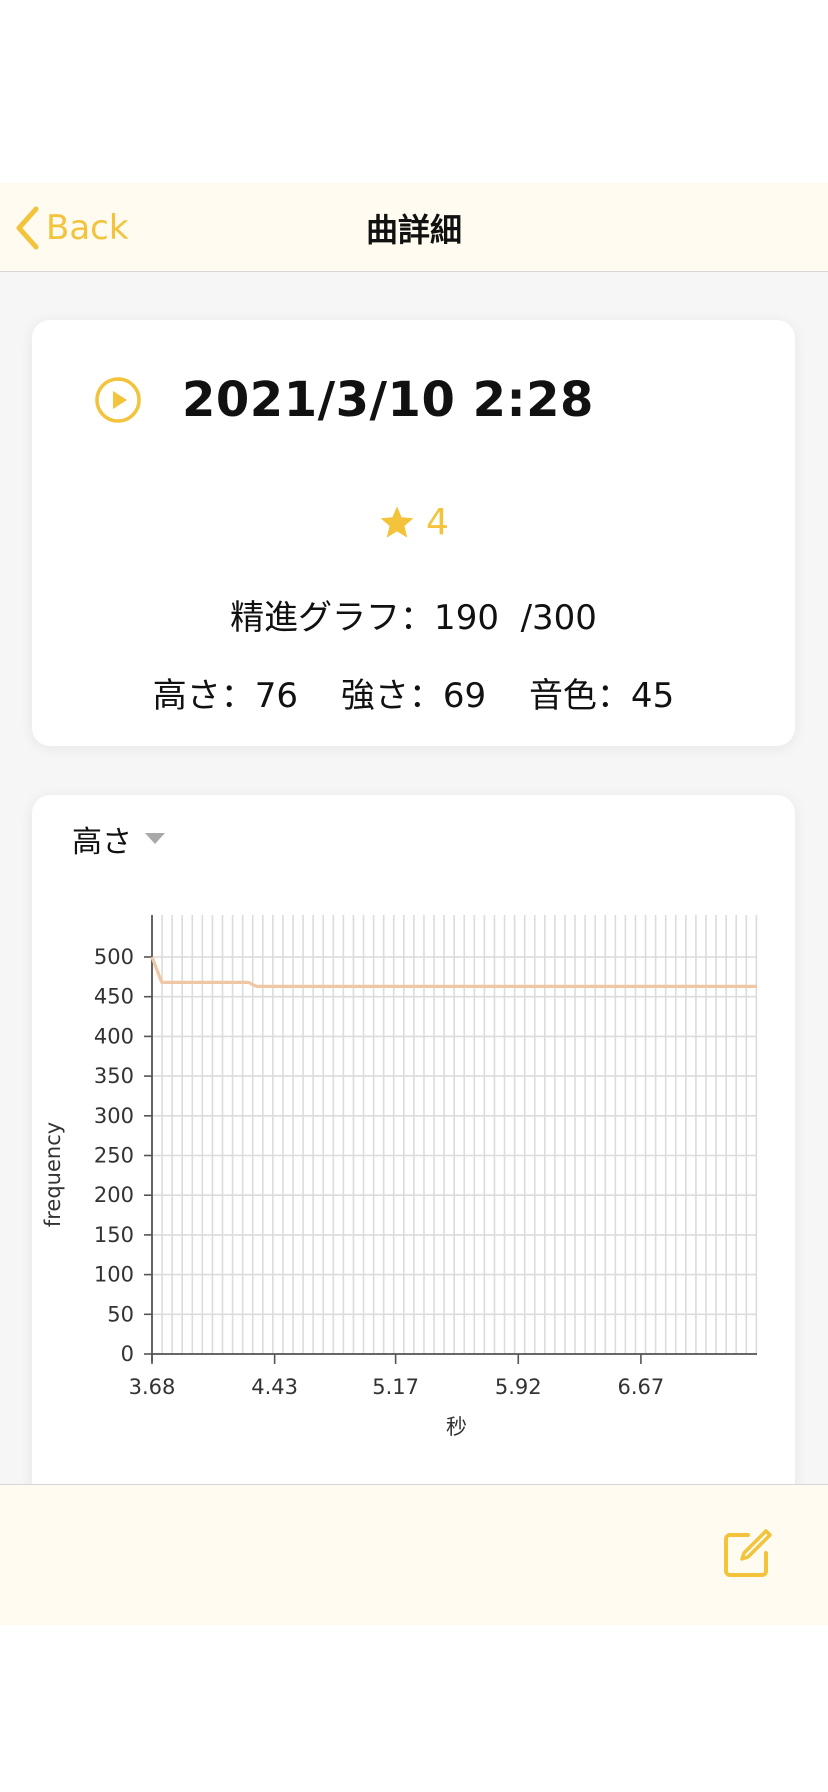 The height and width of the screenshot is (1792, 828). I want to click on navigation-bar: Back 曲詳細, so click(414, 227).